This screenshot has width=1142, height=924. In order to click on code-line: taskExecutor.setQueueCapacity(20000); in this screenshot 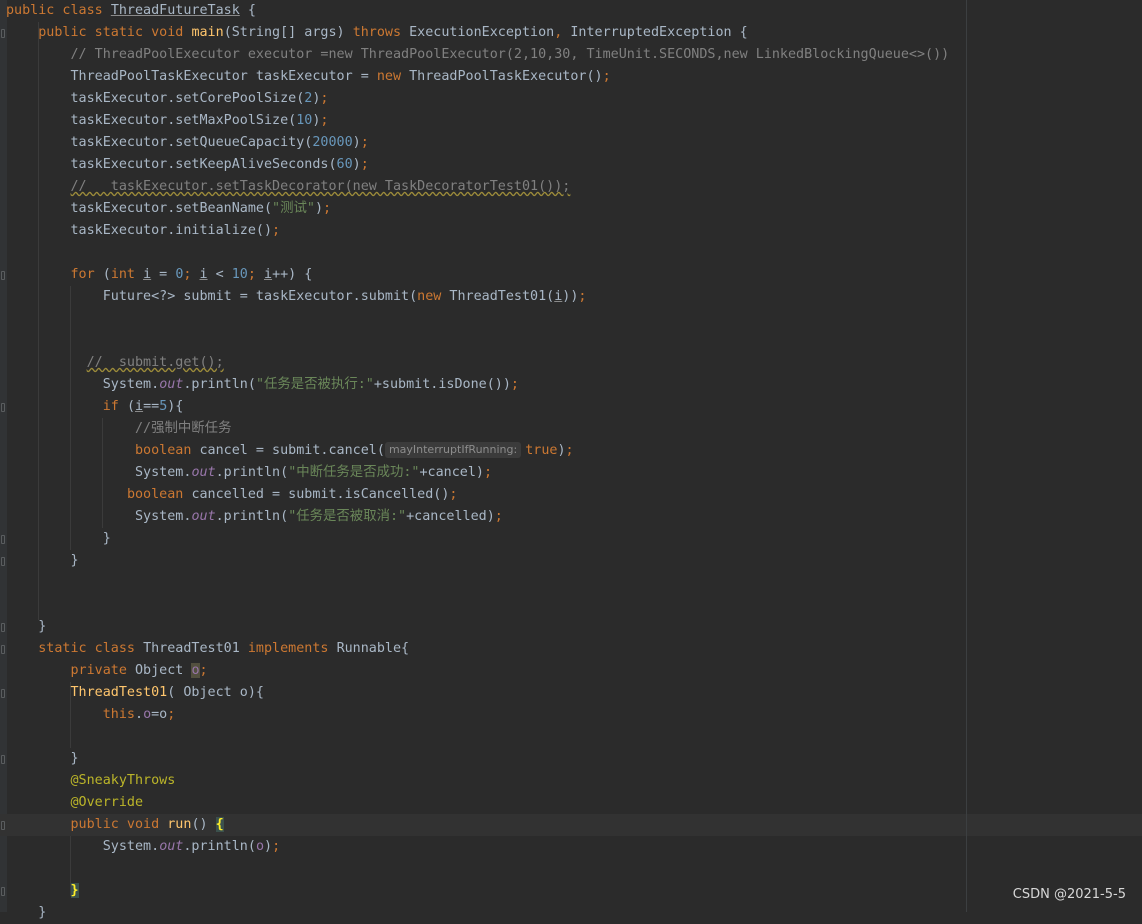, I will do `click(187, 143)`.